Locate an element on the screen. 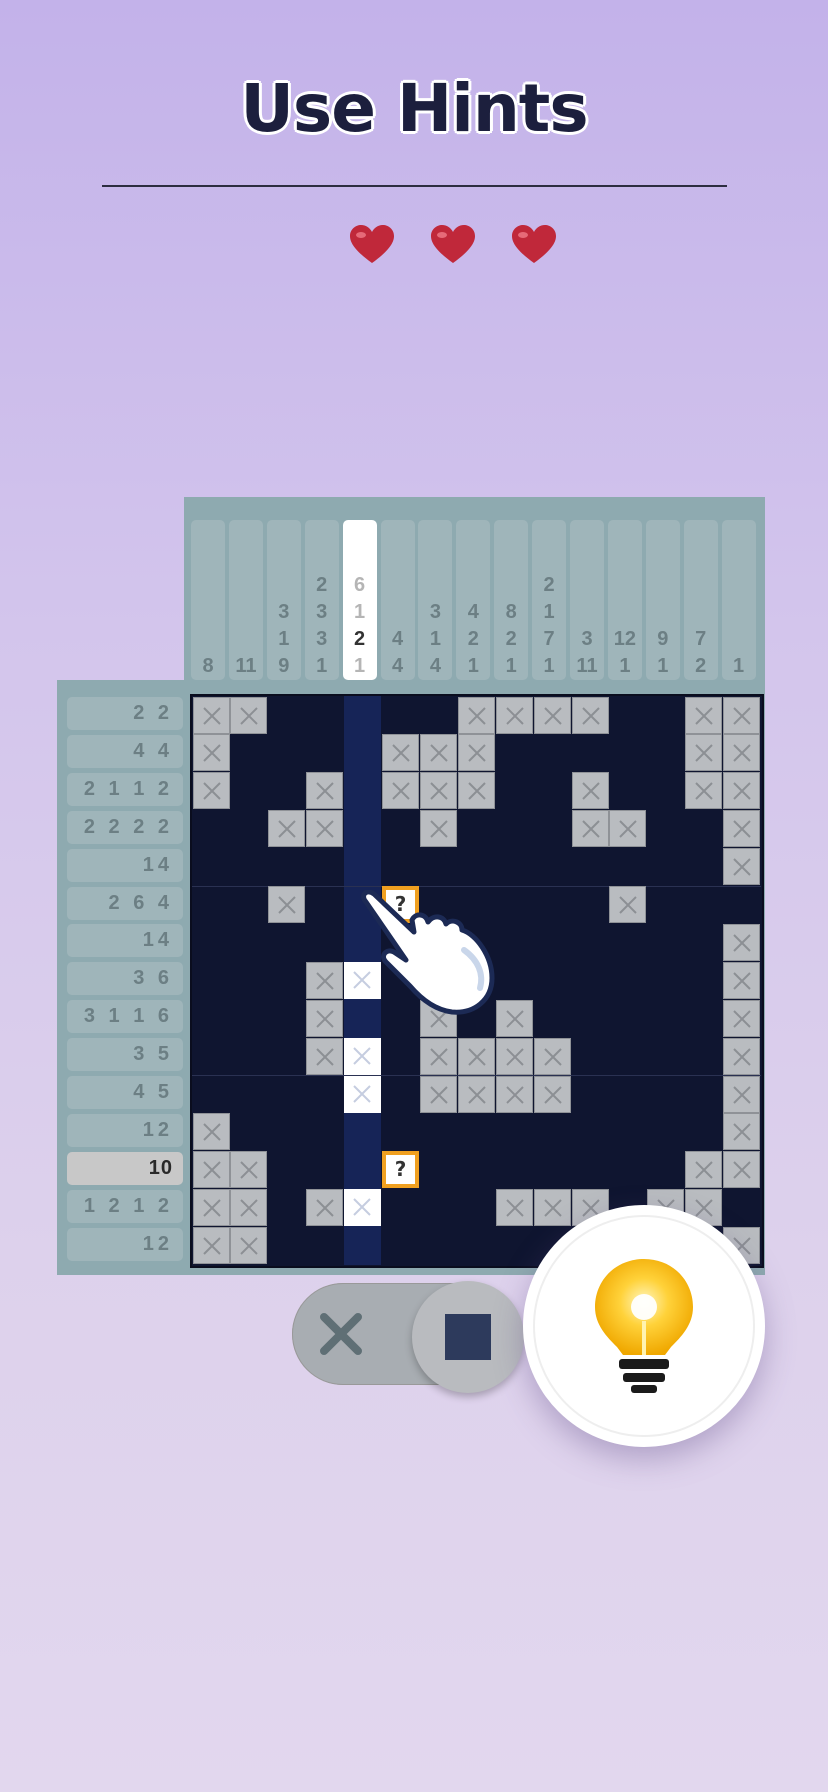 The image size is (828, 1792). column-clue: 8 is located at coordinates (208, 600).